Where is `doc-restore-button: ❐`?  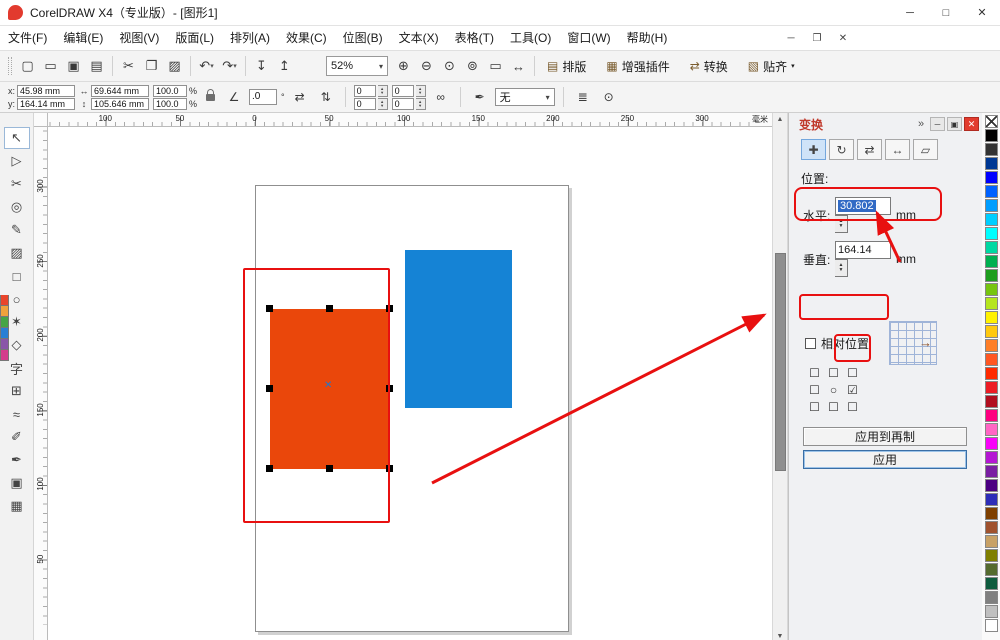 doc-restore-button: ❐ is located at coordinates (817, 38).